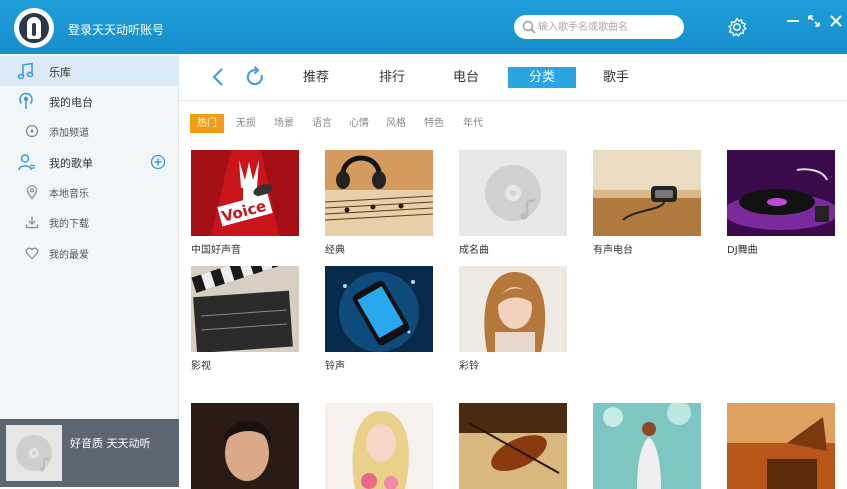 Image resolution: width=847 pixels, height=489 pixels. Describe the element at coordinates (513, 309) in the screenshot. I see `color-ringback-thumbnail` at that location.